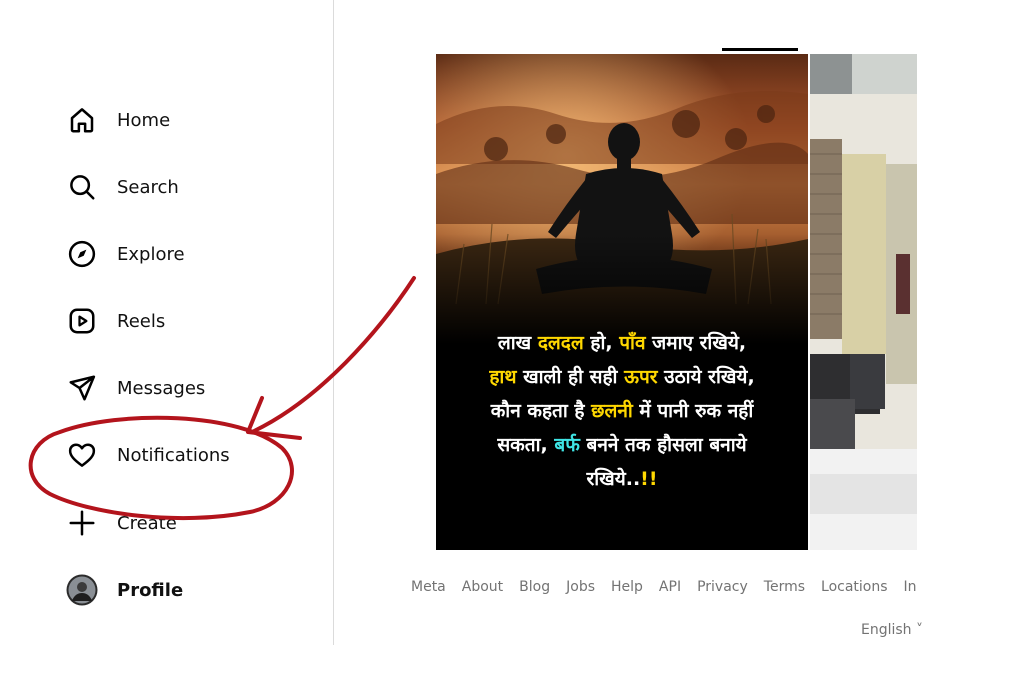  Describe the element at coordinates (82, 455) in the screenshot. I see `heart-icon` at that location.